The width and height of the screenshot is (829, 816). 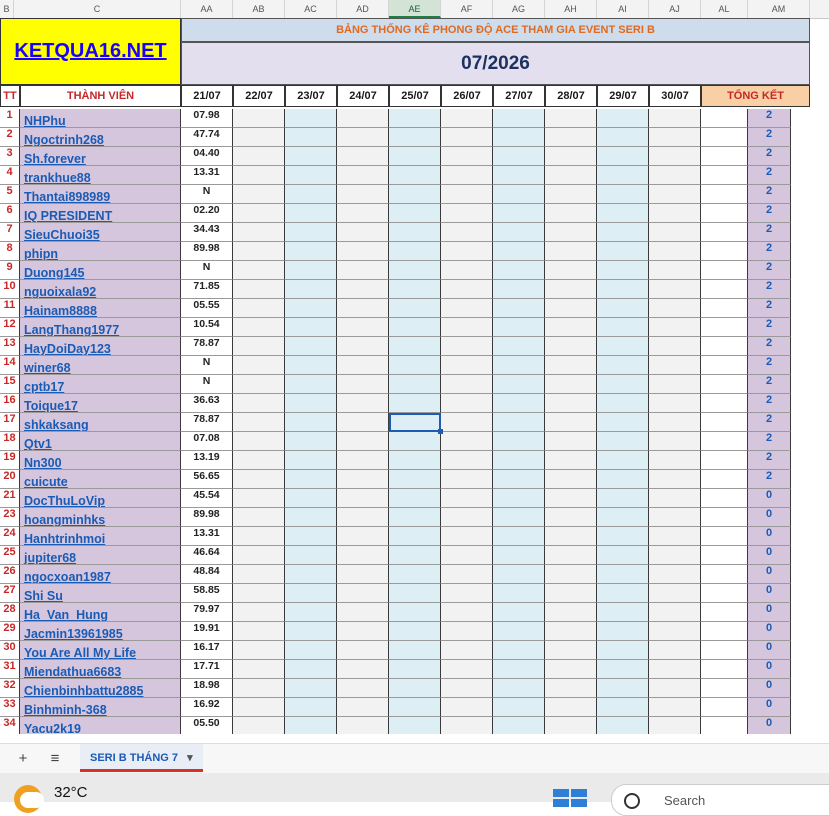 What do you see at coordinates (97, 9) in the screenshot?
I see `column-header-c: C` at bounding box center [97, 9].